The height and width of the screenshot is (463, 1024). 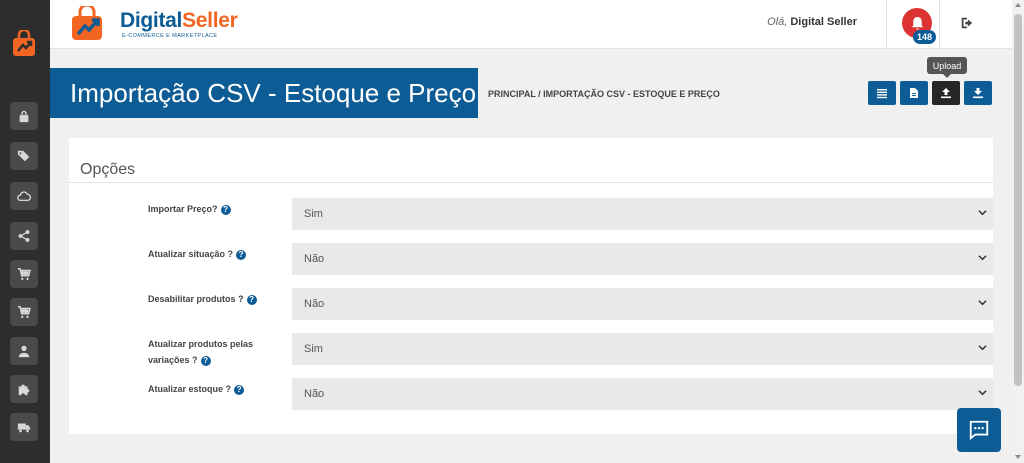 What do you see at coordinates (24, 43) in the screenshot?
I see `app-logo-icon` at bounding box center [24, 43].